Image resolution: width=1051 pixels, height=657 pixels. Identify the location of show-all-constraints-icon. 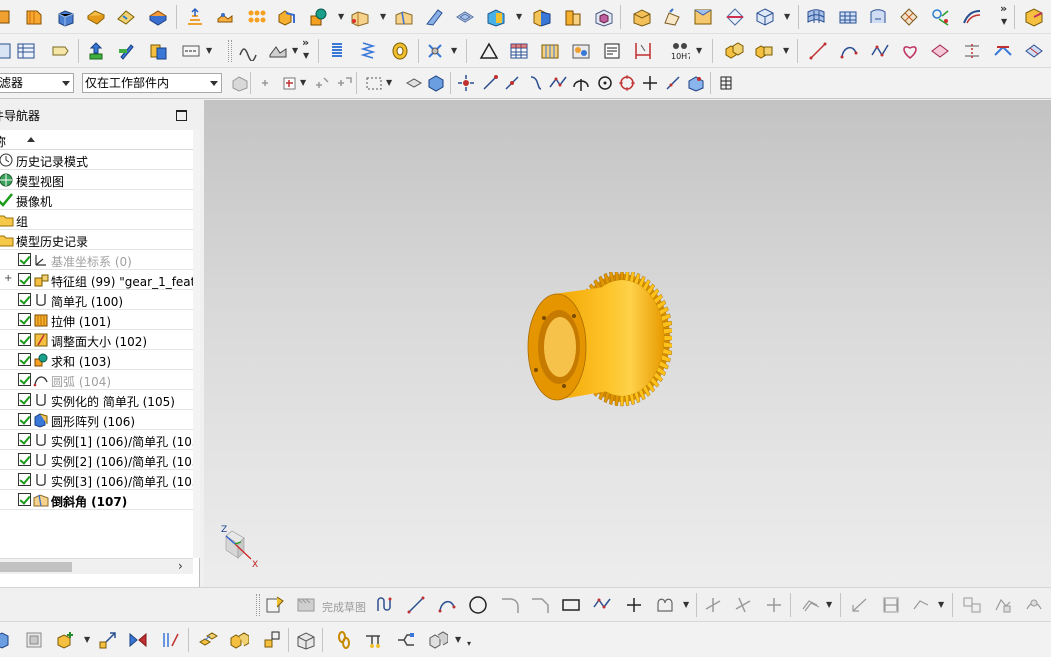
(972, 605).